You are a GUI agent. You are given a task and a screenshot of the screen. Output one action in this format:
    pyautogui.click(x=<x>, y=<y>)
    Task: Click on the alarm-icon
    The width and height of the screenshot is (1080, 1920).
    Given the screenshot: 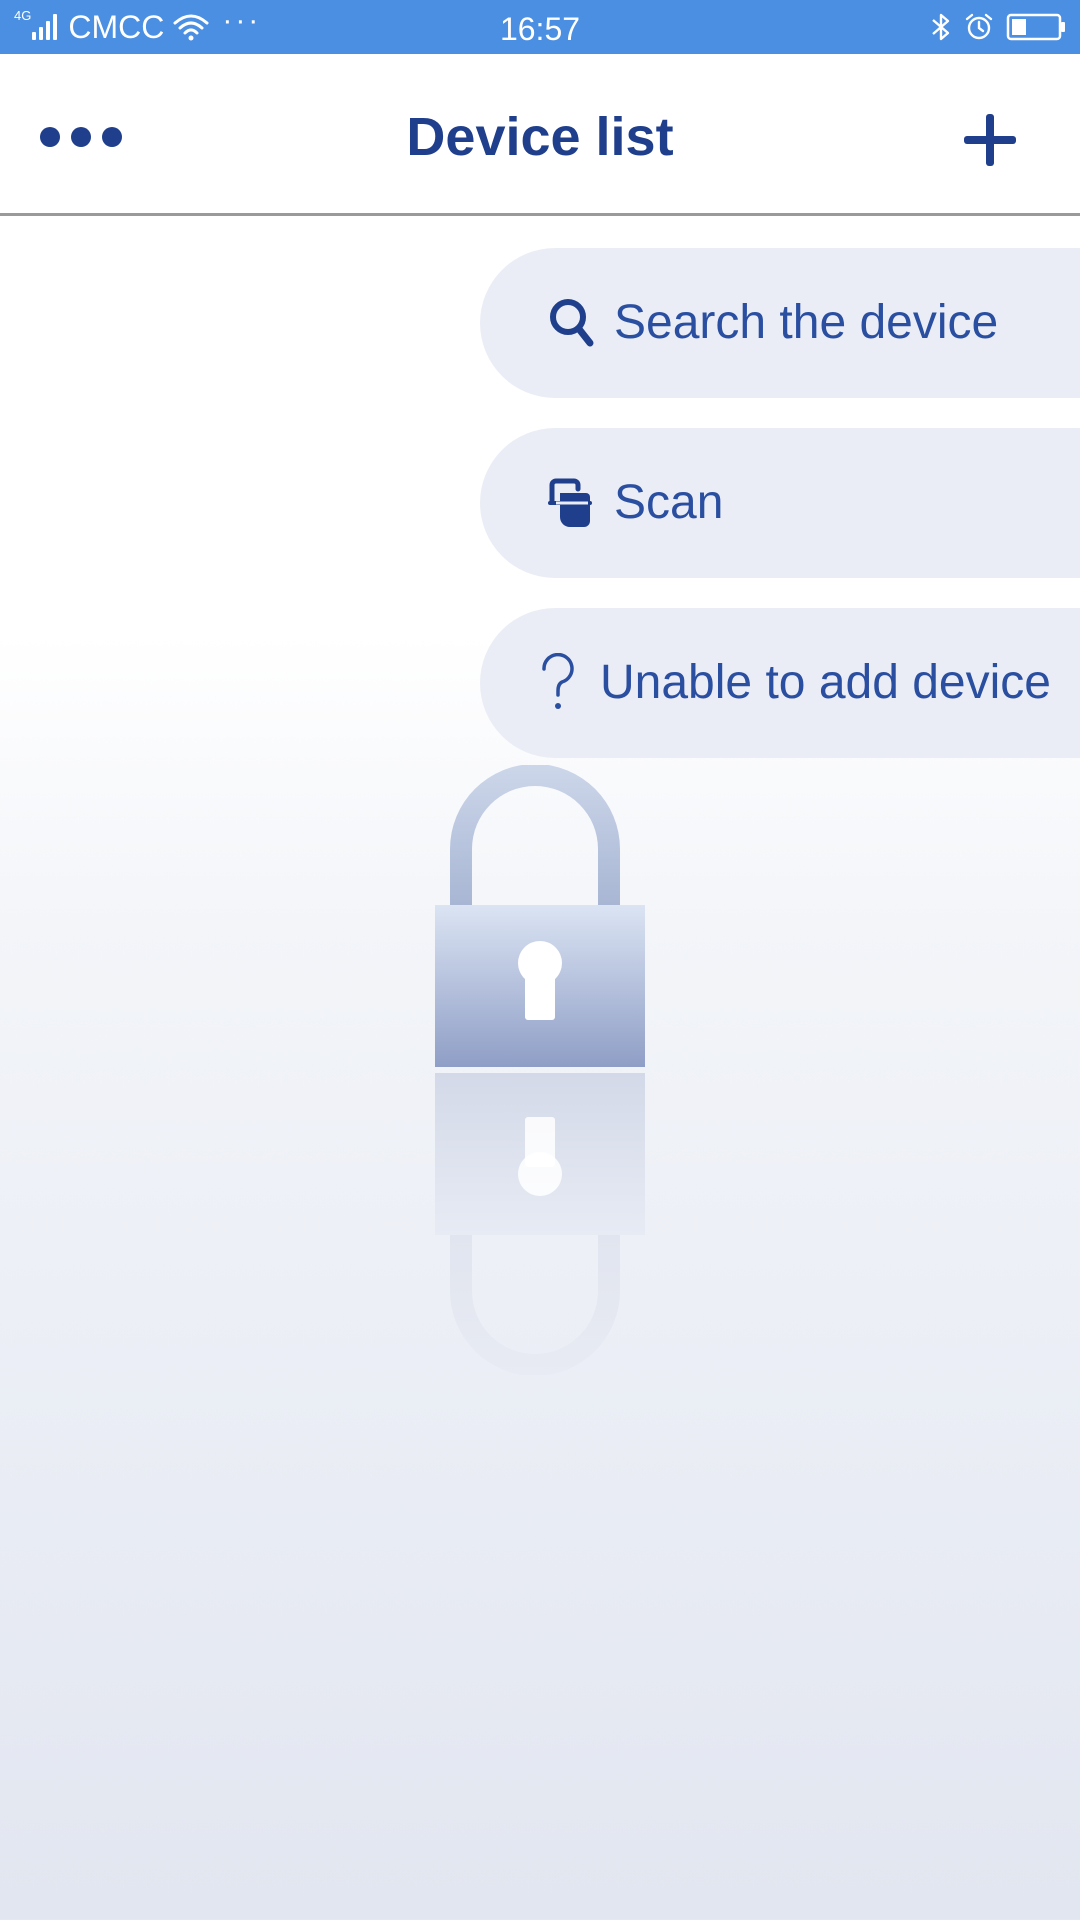 What is the action you would take?
    pyautogui.click(x=979, y=26)
    